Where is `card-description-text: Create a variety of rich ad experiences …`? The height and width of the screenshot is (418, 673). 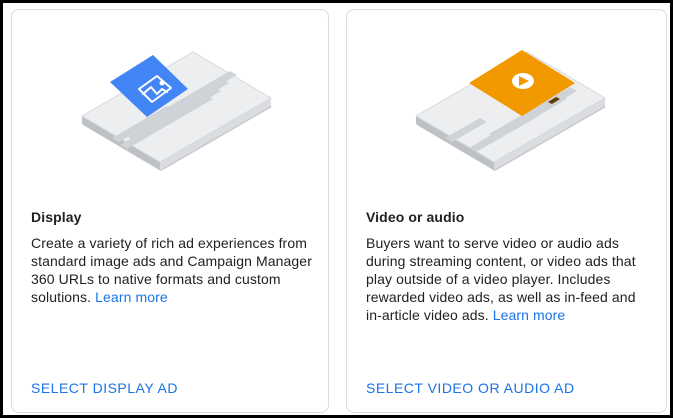
card-description-text: Create a variety of rich ad experiences … is located at coordinates (171, 270).